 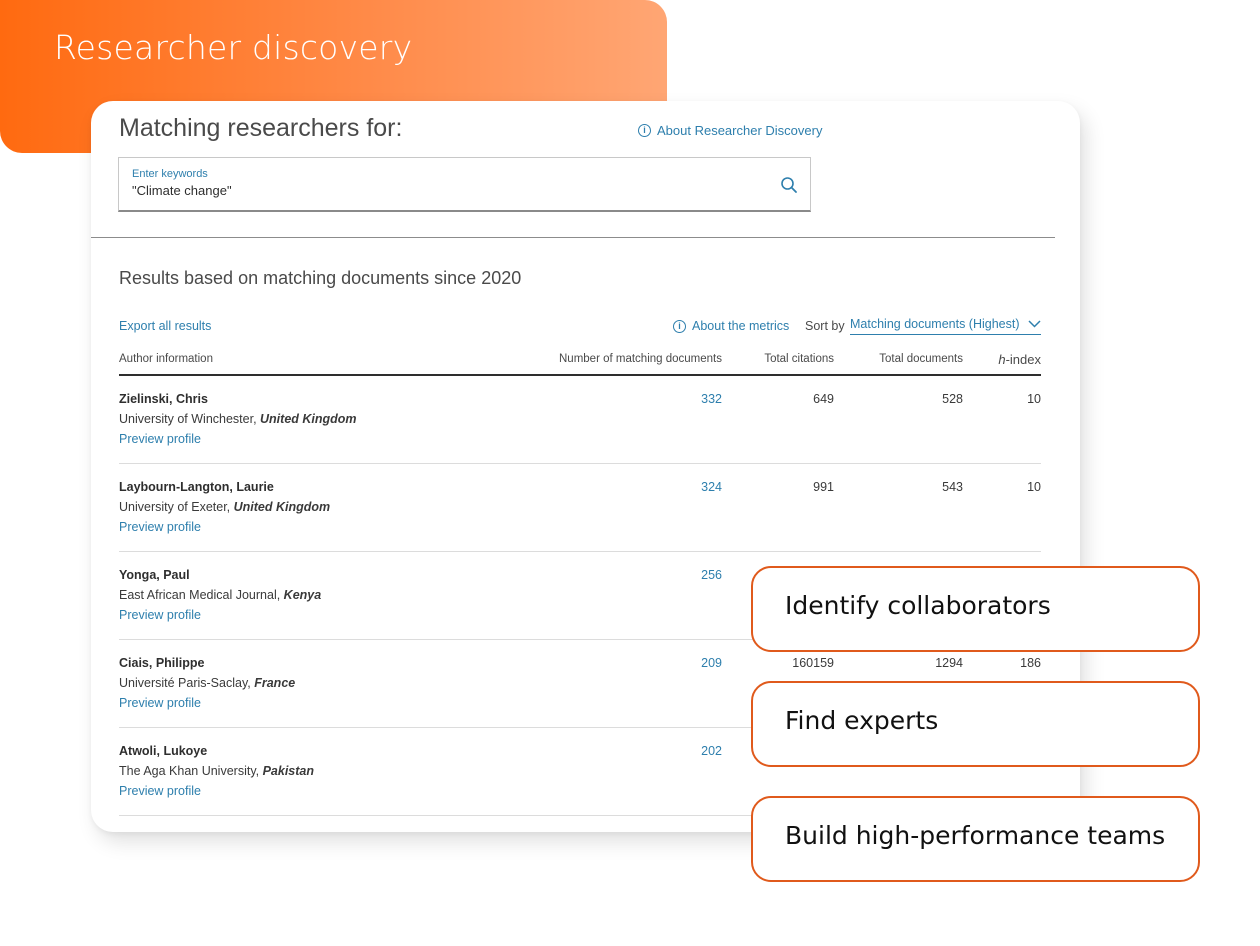 I want to click on total-citations: 991, so click(x=823, y=487).